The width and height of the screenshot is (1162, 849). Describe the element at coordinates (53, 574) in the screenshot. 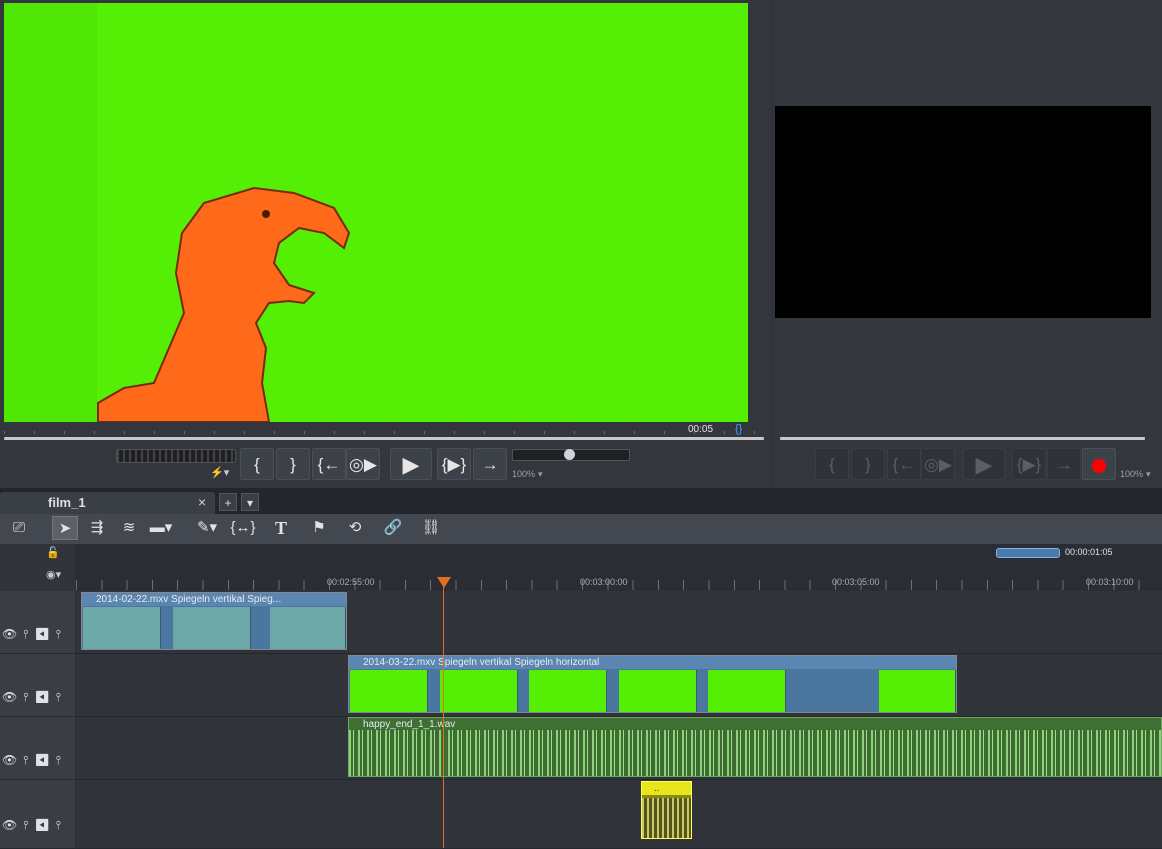

I see `eye-menu-icon: ◉▾` at that location.